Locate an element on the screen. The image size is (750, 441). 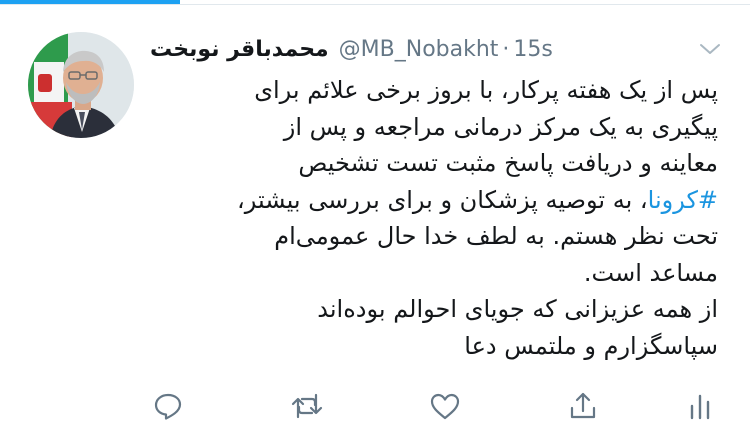
retweet-button is located at coordinates (307, 406).